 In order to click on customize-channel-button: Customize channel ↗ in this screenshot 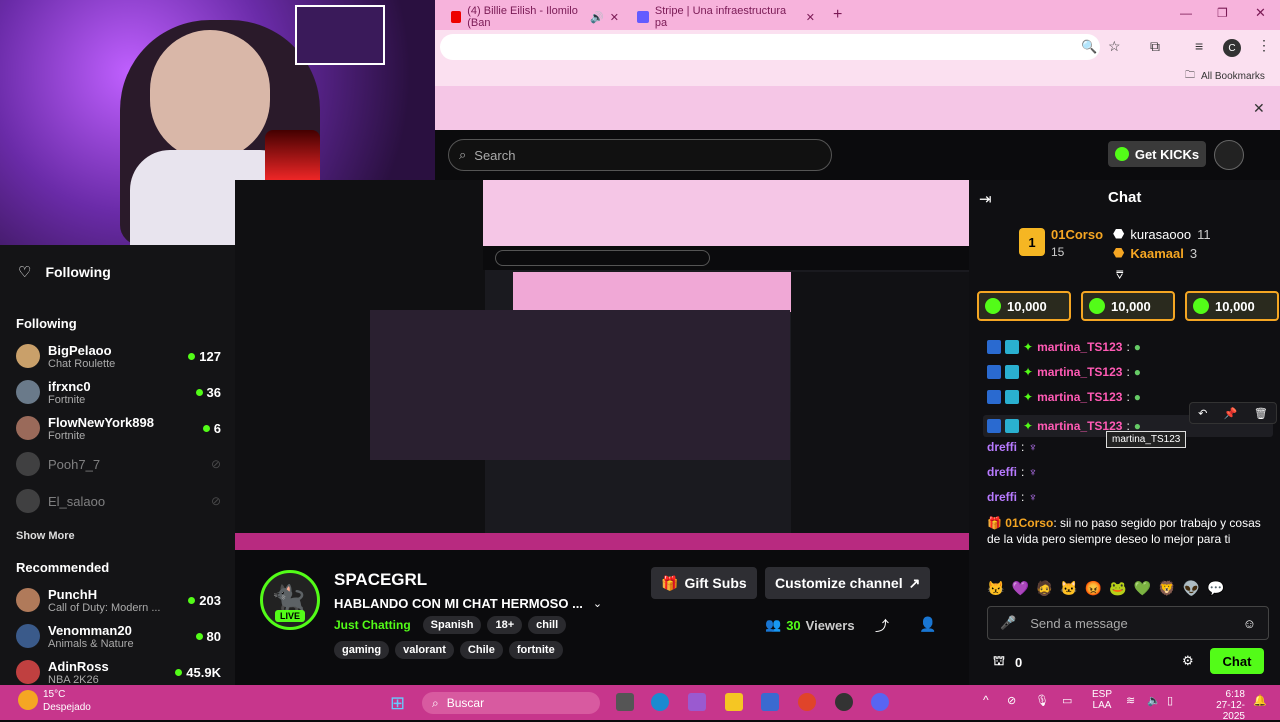, I will do `click(848, 583)`.